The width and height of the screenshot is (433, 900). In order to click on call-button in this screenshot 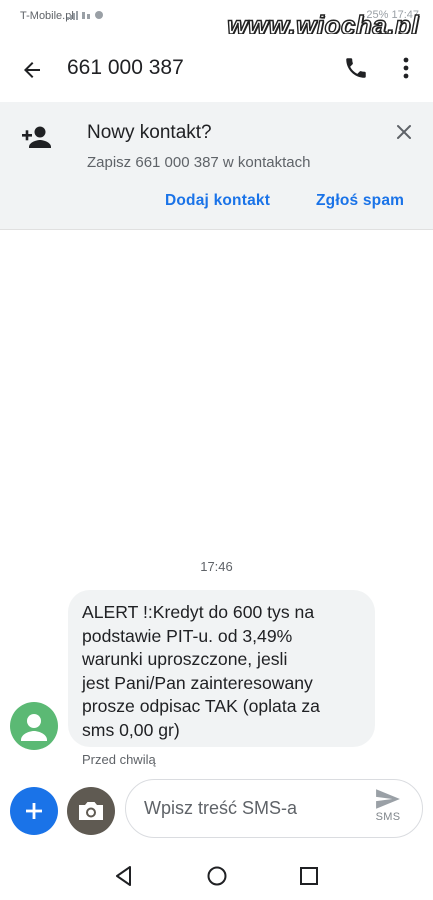, I will do `click(356, 68)`.